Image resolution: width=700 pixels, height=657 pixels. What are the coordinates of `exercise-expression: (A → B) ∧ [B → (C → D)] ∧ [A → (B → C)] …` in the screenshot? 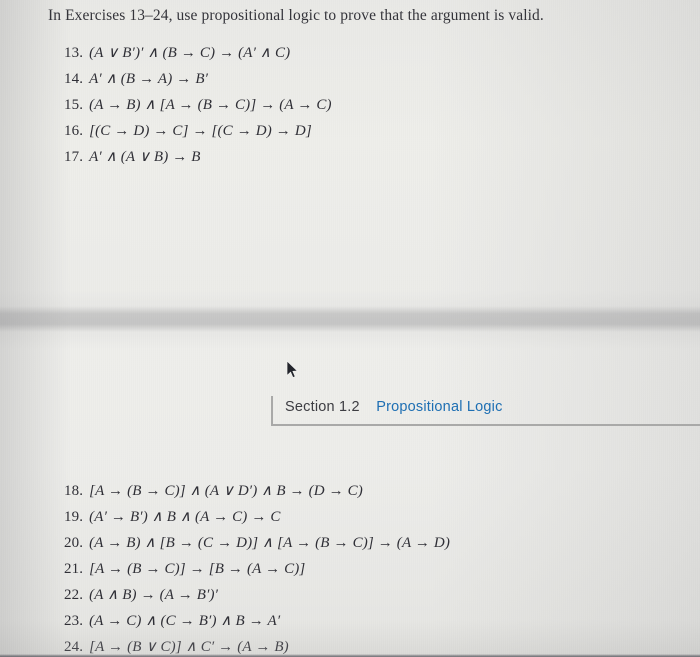 It's located at (270, 543).